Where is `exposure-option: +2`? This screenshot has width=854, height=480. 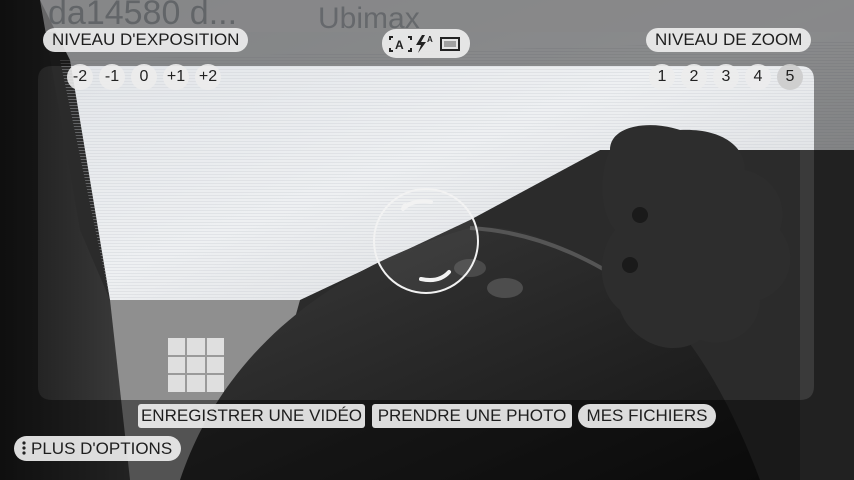
exposure-option: +2 is located at coordinates (208, 77).